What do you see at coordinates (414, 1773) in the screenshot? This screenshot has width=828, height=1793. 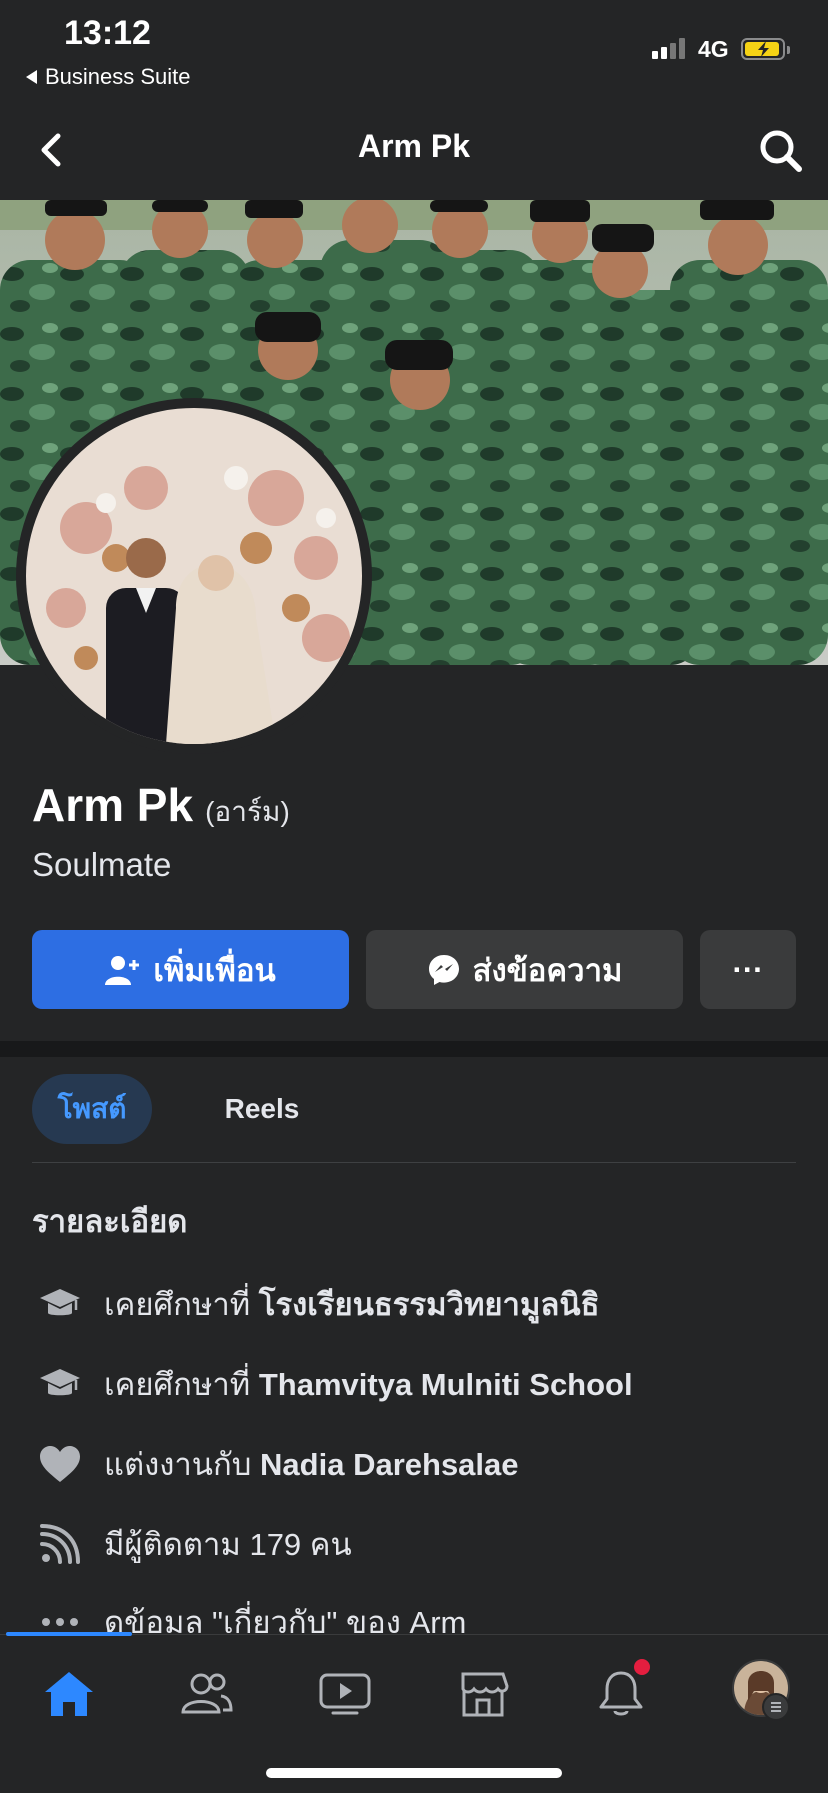 I see `home-indicator` at bounding box center [414, 1773].